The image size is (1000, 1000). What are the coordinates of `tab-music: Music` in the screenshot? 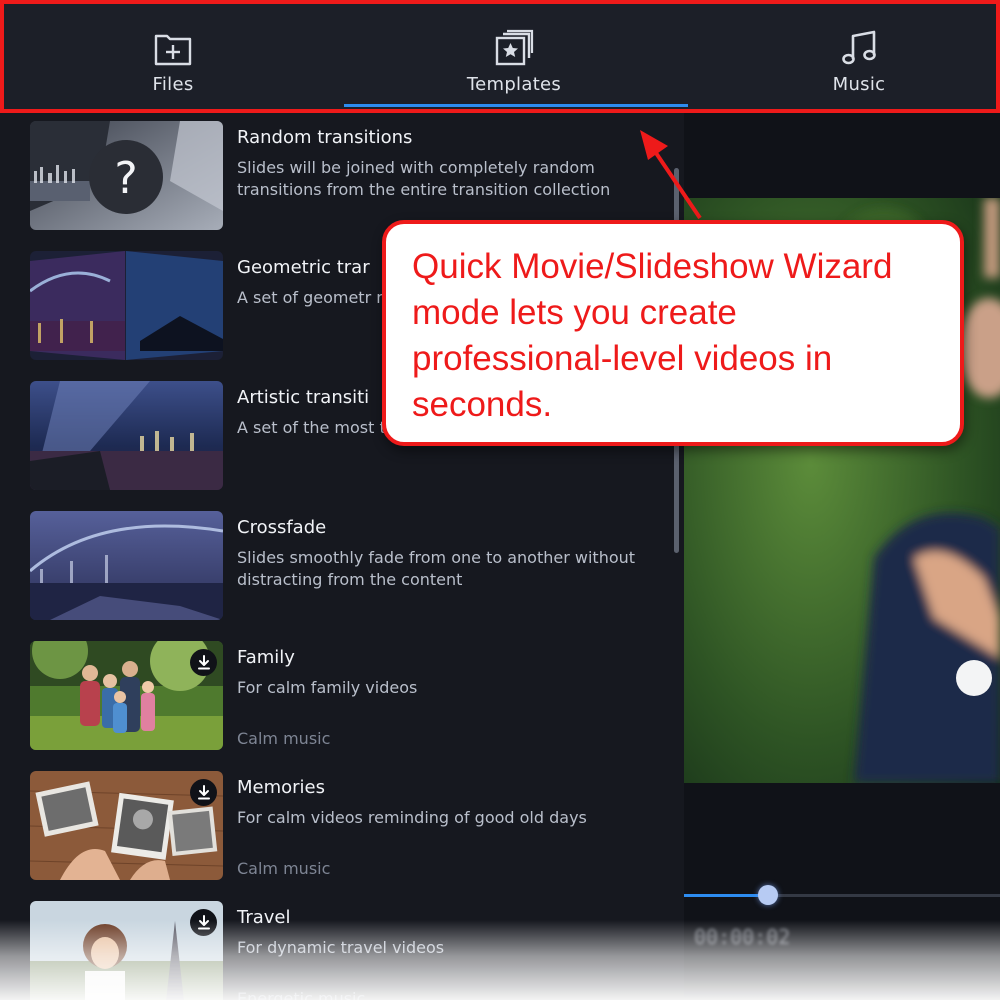 It's located at (847, 59).